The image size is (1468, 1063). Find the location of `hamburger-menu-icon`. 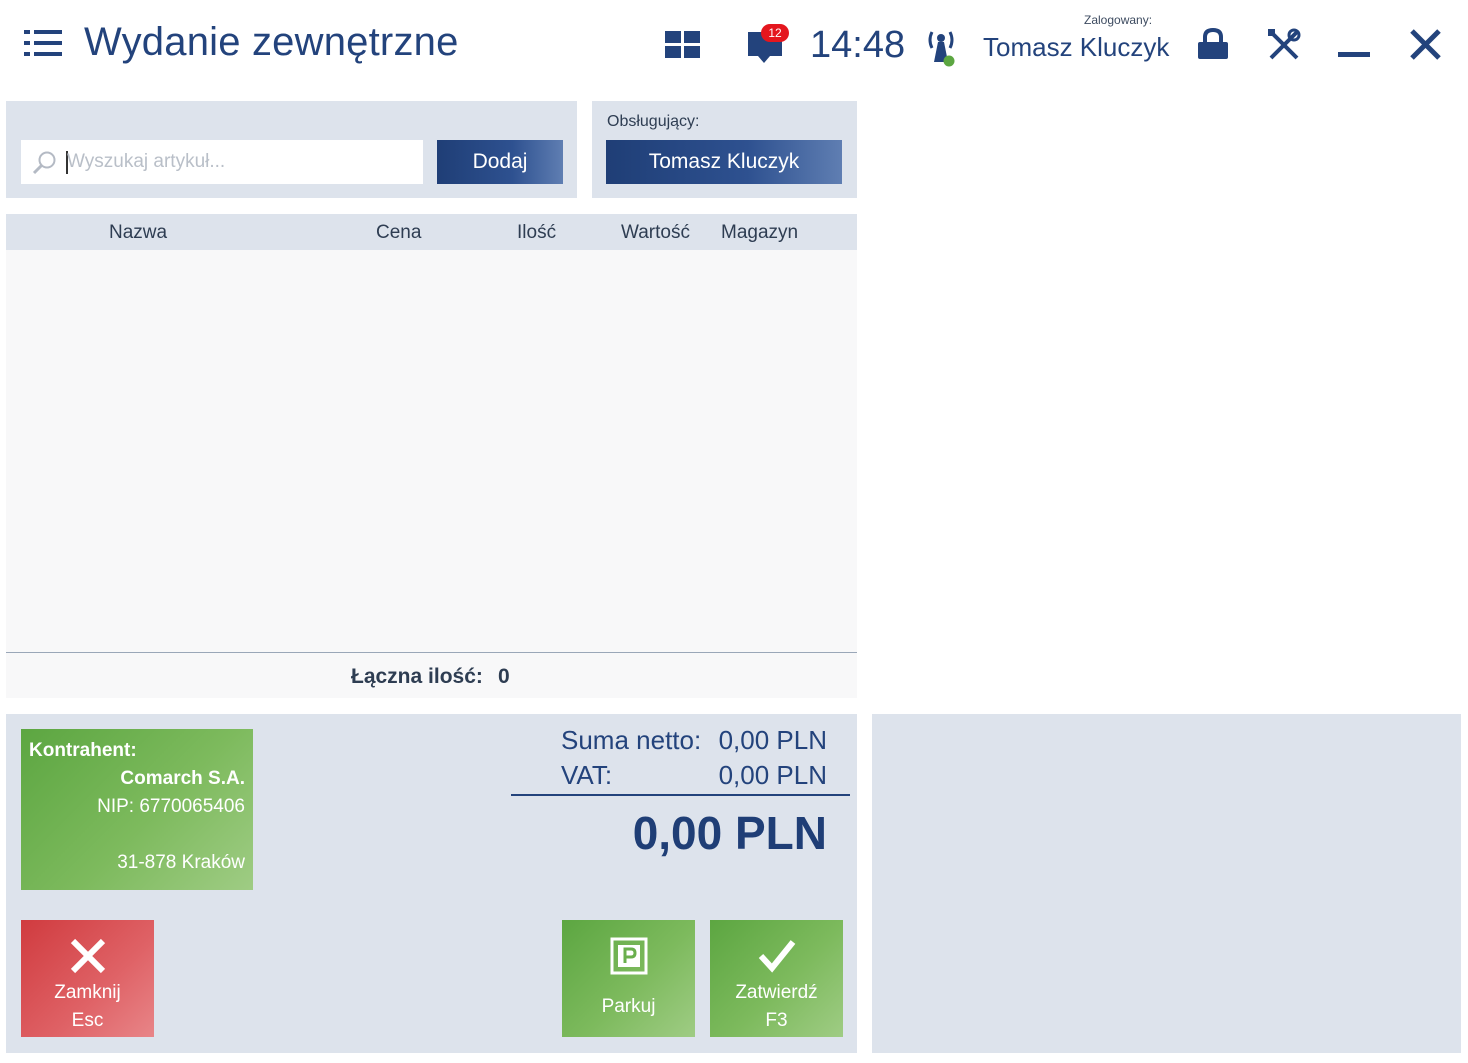

hamburger-menu-icon is located at coordinates (44, 44).